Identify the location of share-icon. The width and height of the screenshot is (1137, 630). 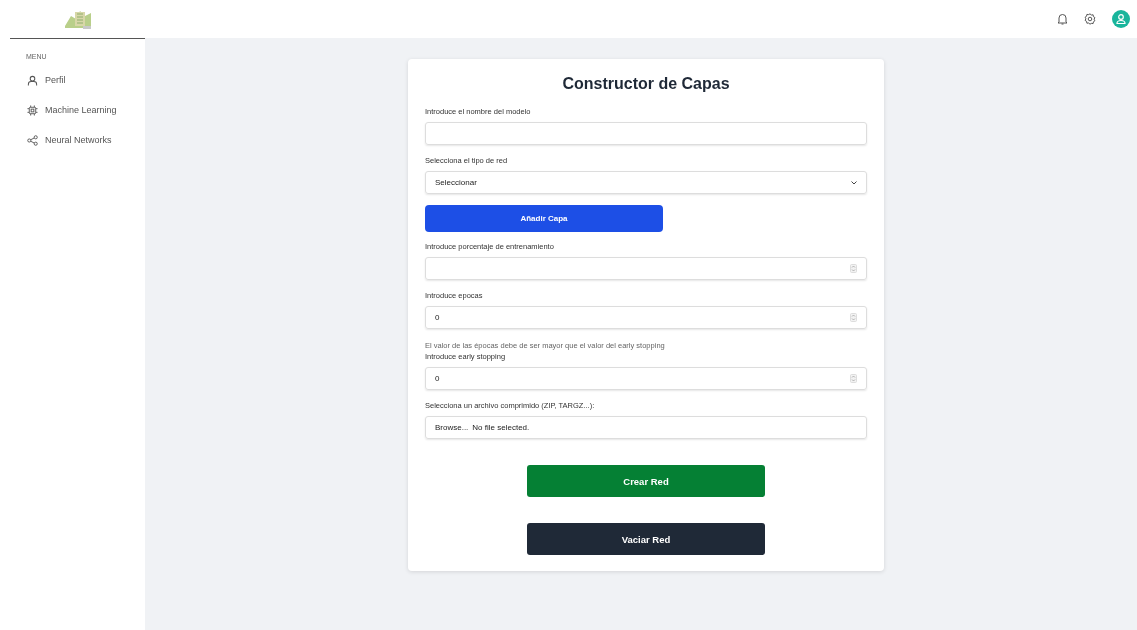
(32, 140).